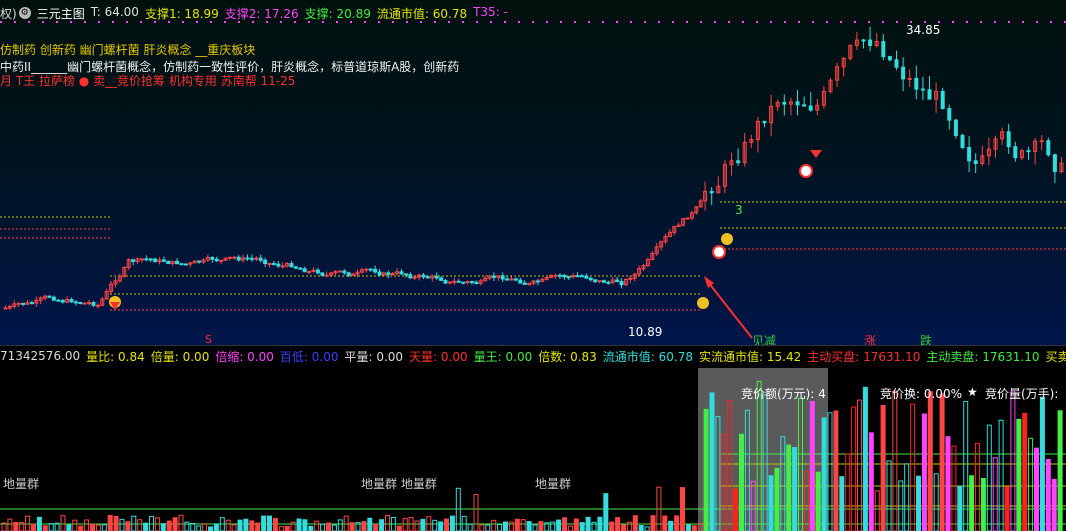 The height and width of the screenshot is (531, 1066). I want to click on main-indicator-4: 流通市值: 60.78, so click(422, 13).